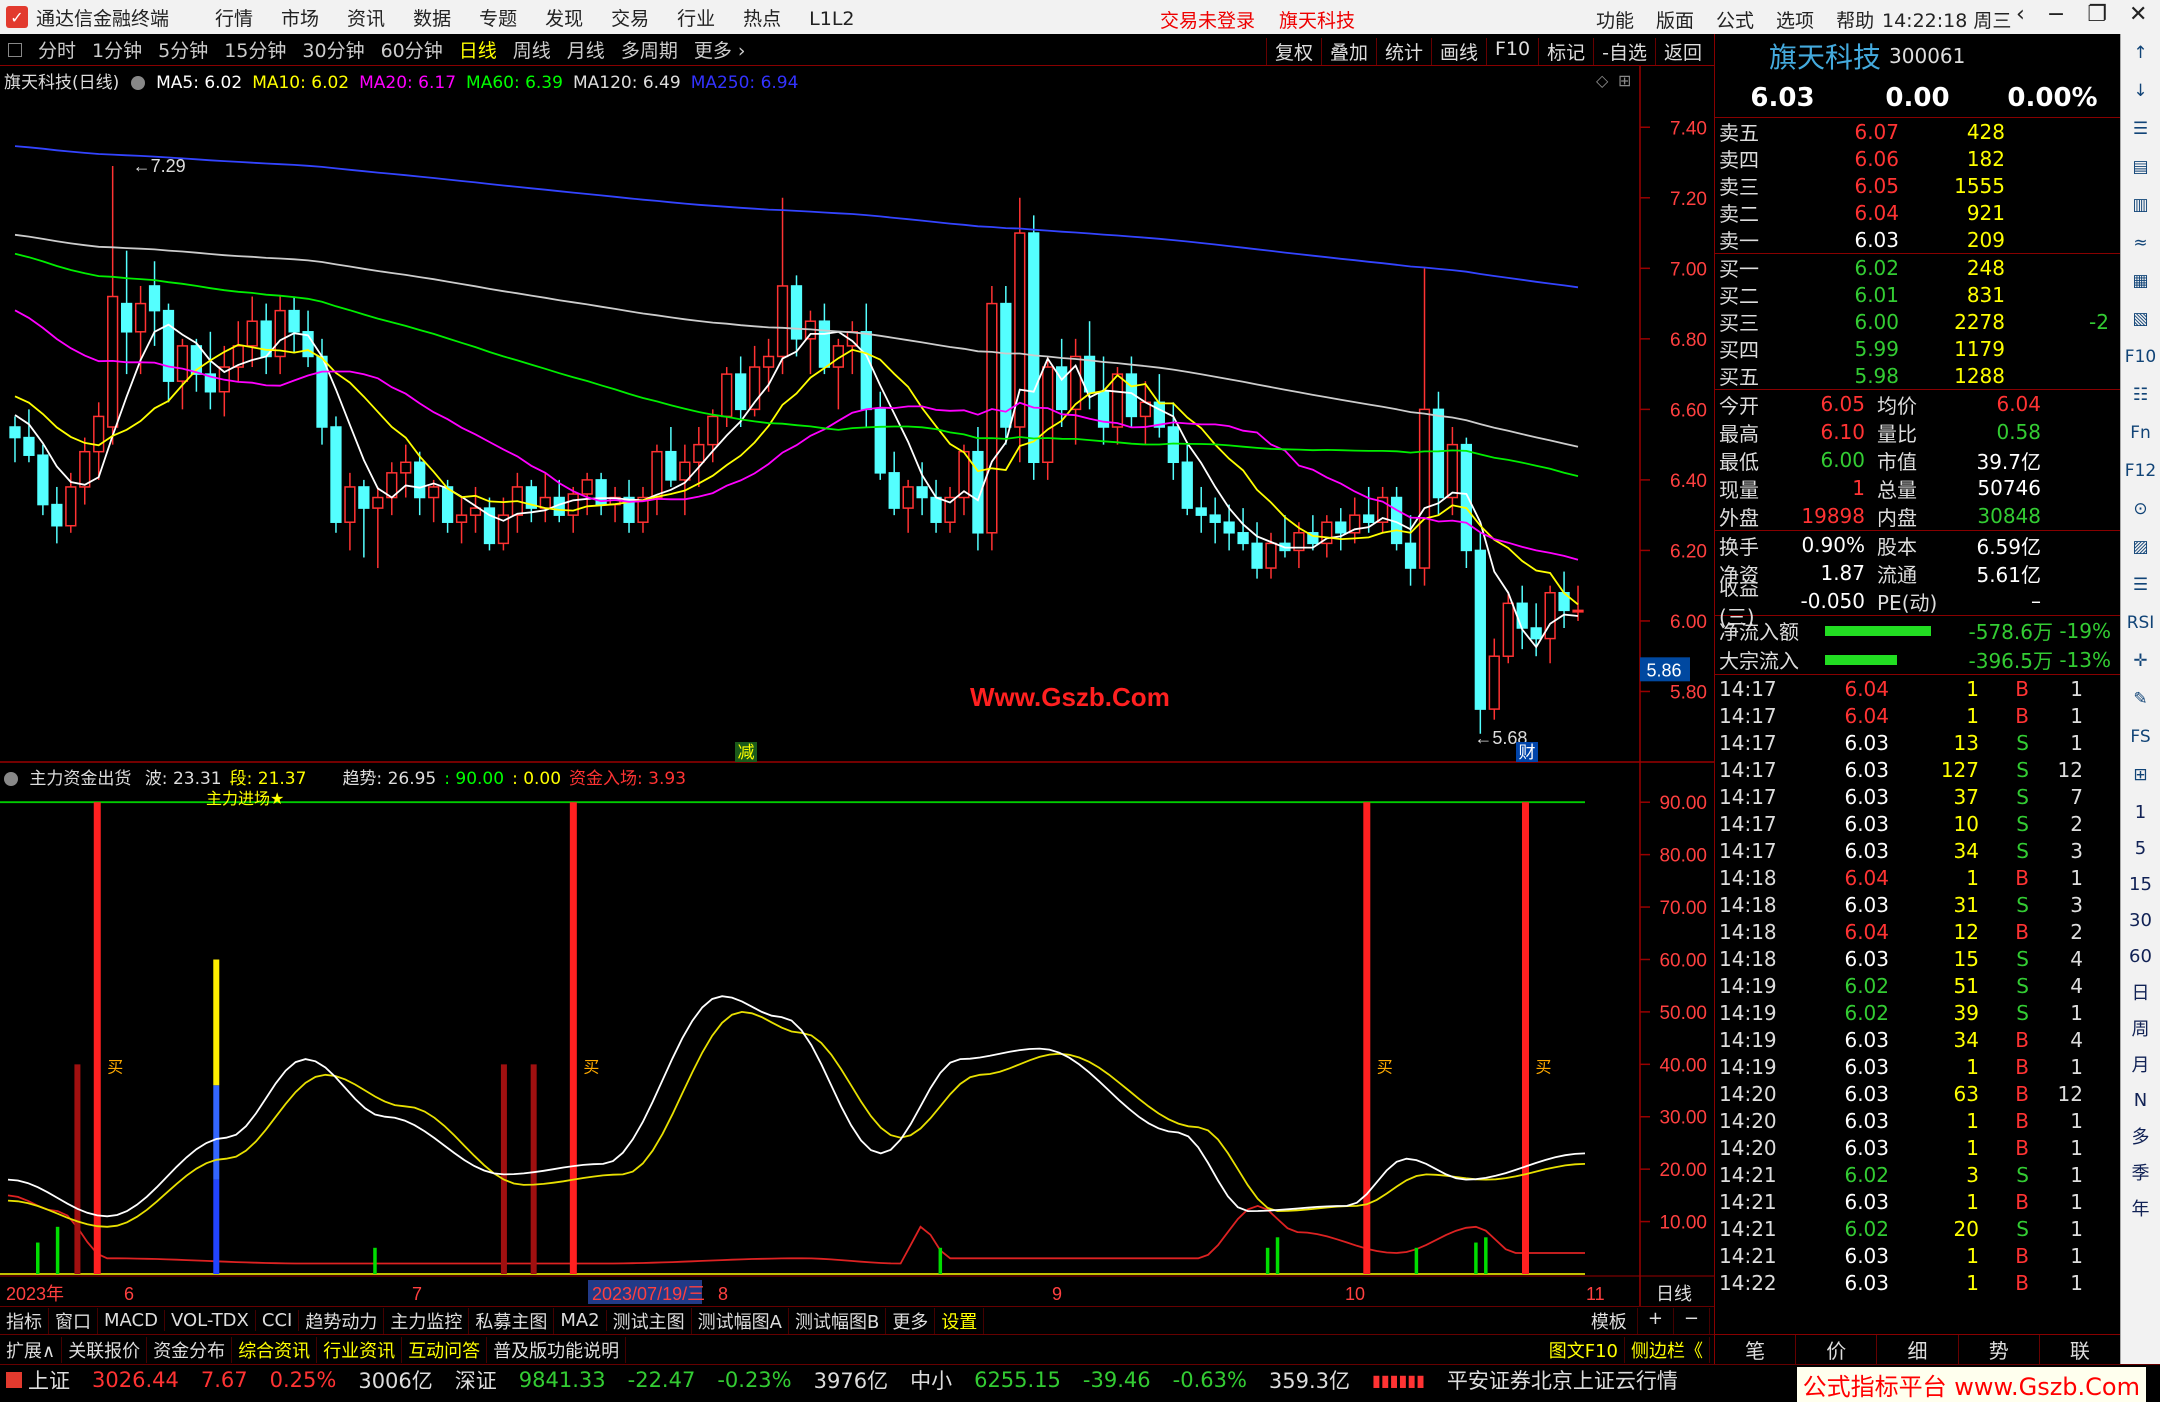 This screenshot has height=1402, width=2160. I want to click on menu-7: 行业, so click(696, 19).